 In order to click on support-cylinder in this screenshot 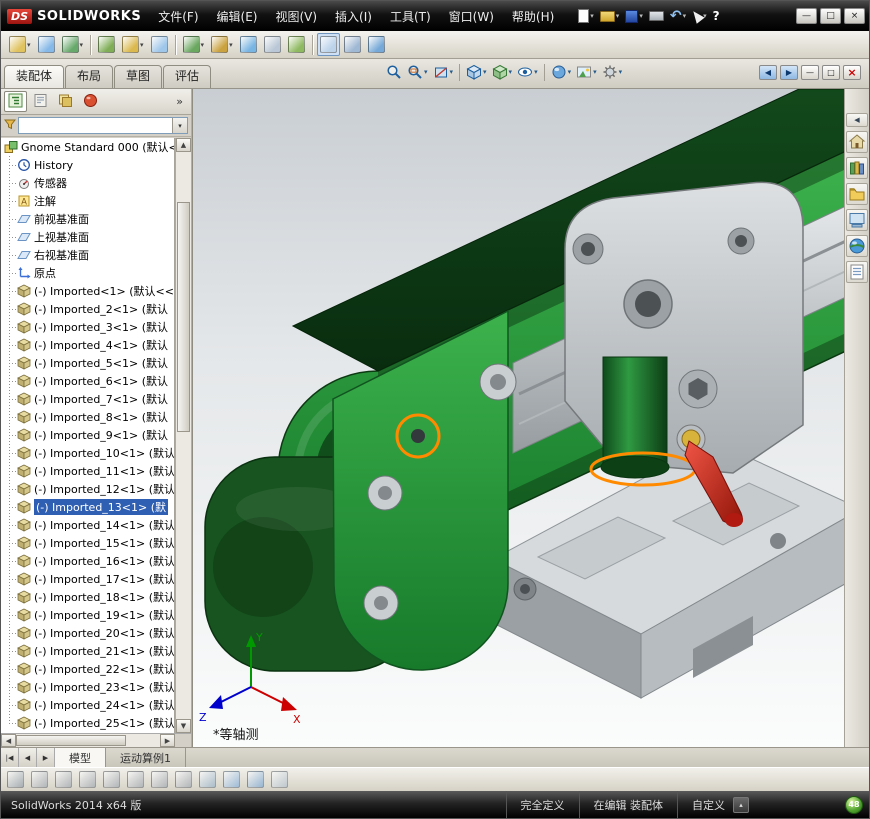, I will do `click(635, 417)`.